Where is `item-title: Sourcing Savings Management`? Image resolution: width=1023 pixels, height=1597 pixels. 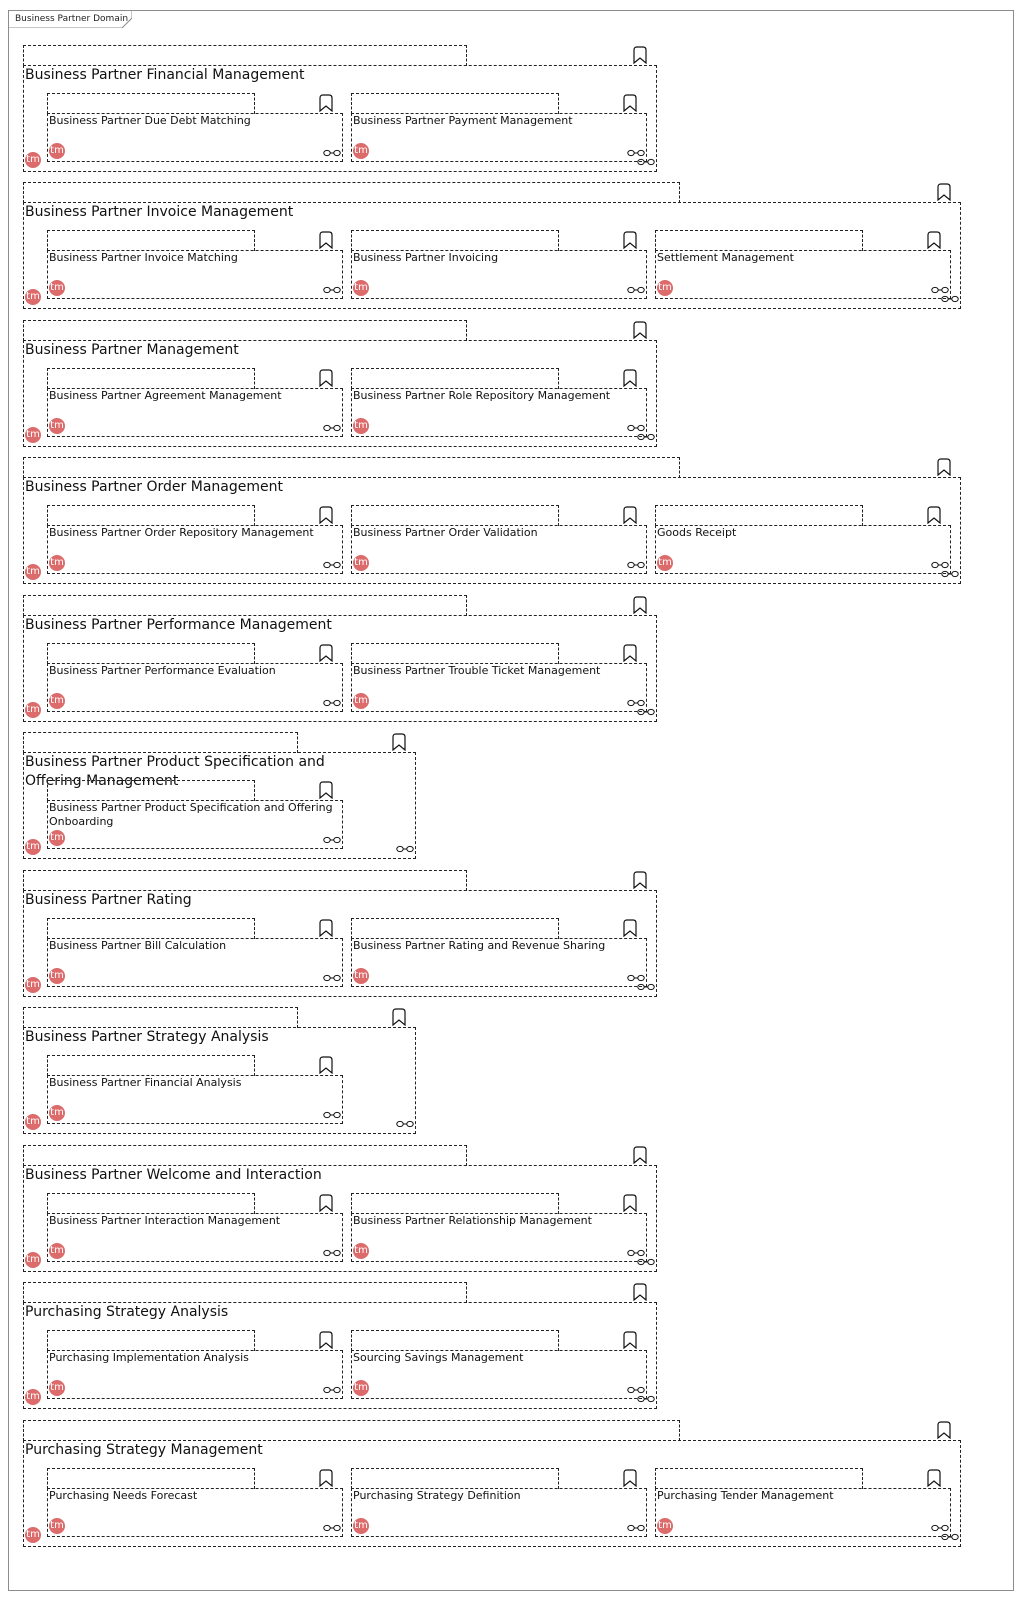 item-title: Sourcing Savings Management is located at coordinates (438, 1357).